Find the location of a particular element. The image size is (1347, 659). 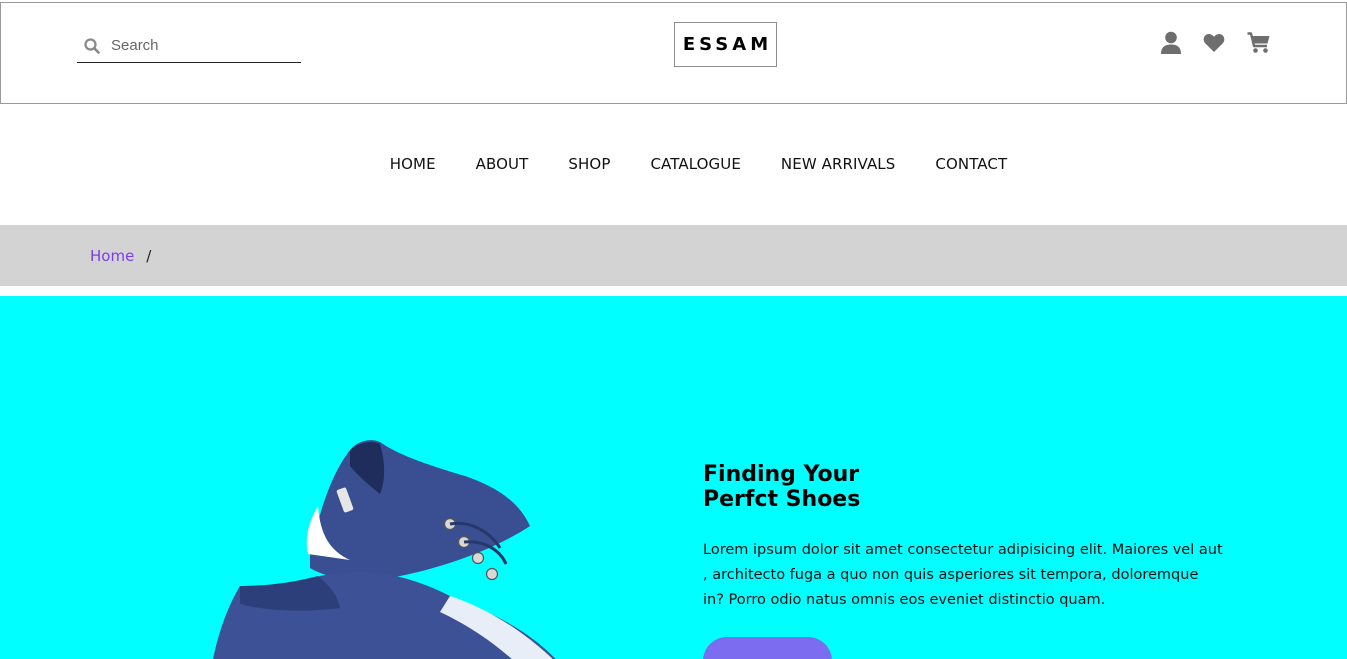

shoe-image is located at coordinates (384, 549).